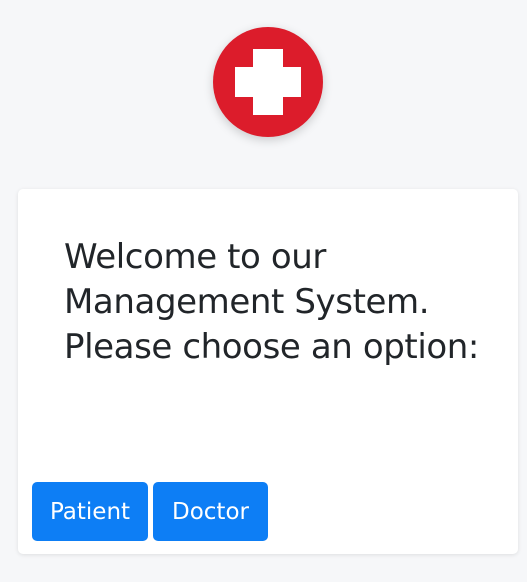 Image resolution: width=527 pixels, height=582 pixels. I want to click on medical-cross-icon, so click(268, 82).